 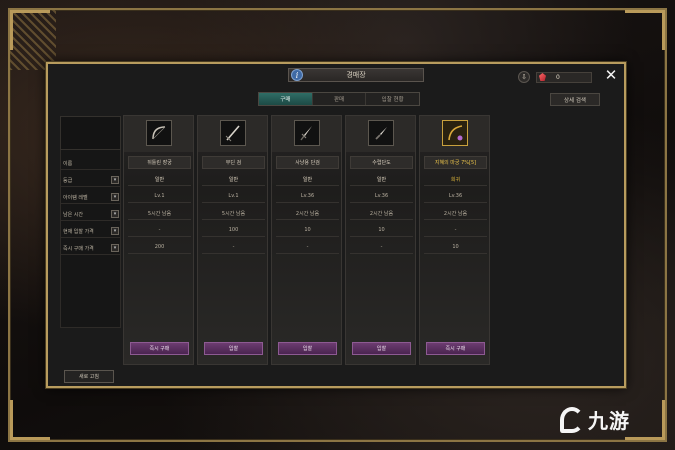 I want to click on gem-balance: 0, so click(x=564, y=77).